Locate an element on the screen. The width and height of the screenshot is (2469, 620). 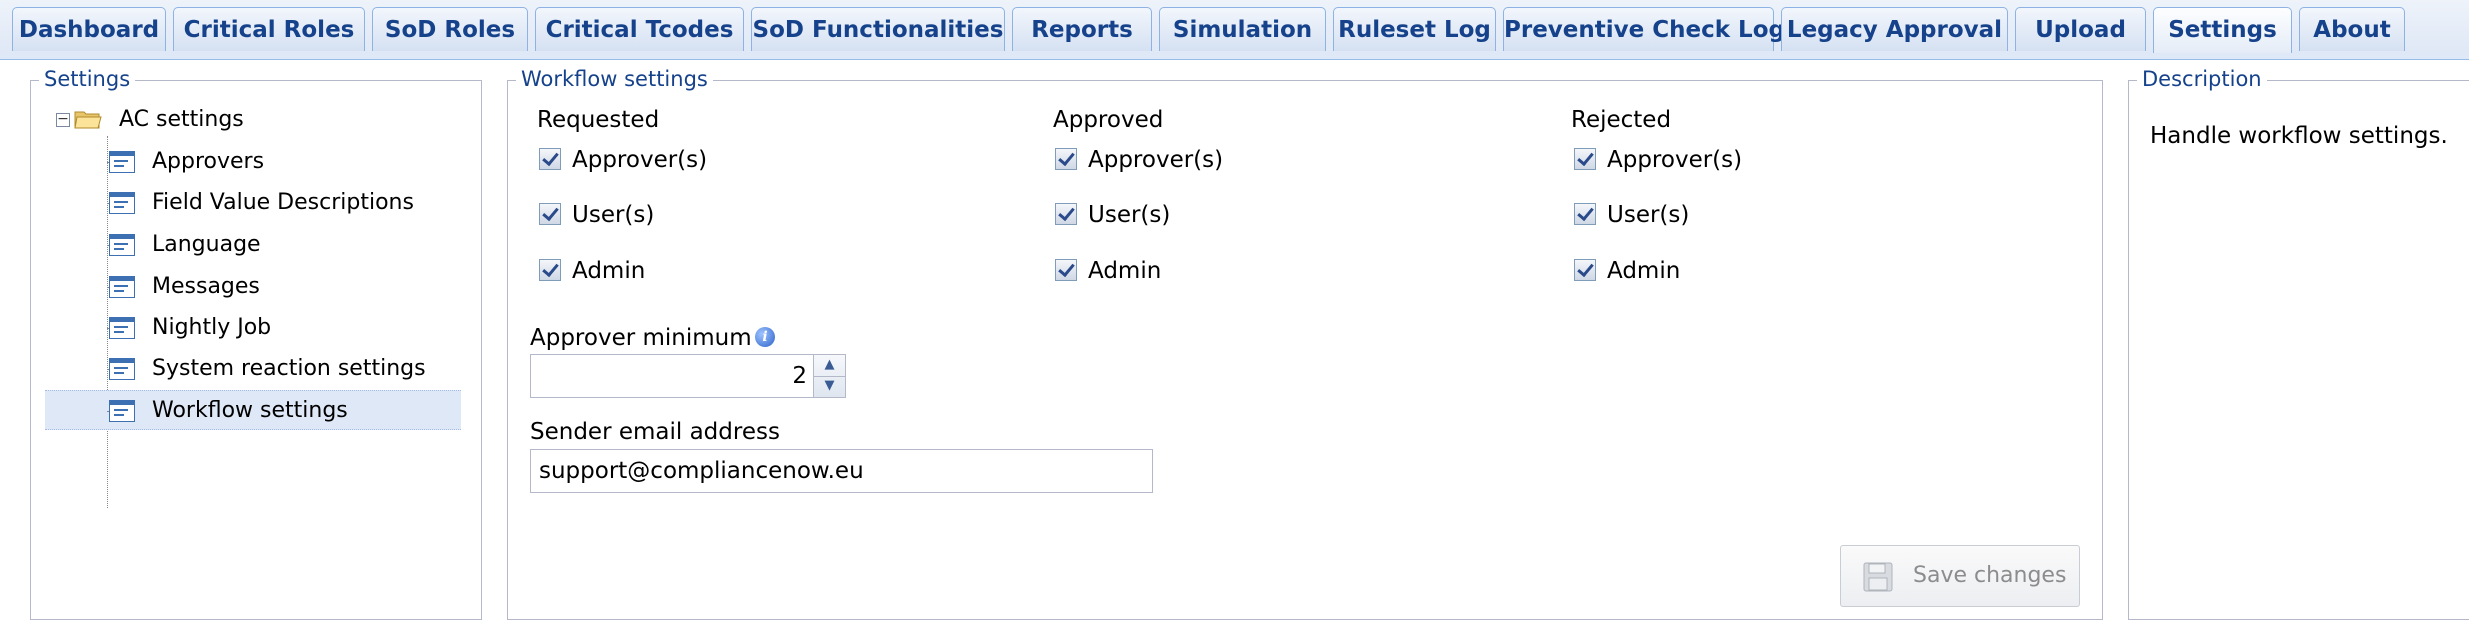
tree-root-ac-settings: − AC settings is located at coordinates (256, 120).